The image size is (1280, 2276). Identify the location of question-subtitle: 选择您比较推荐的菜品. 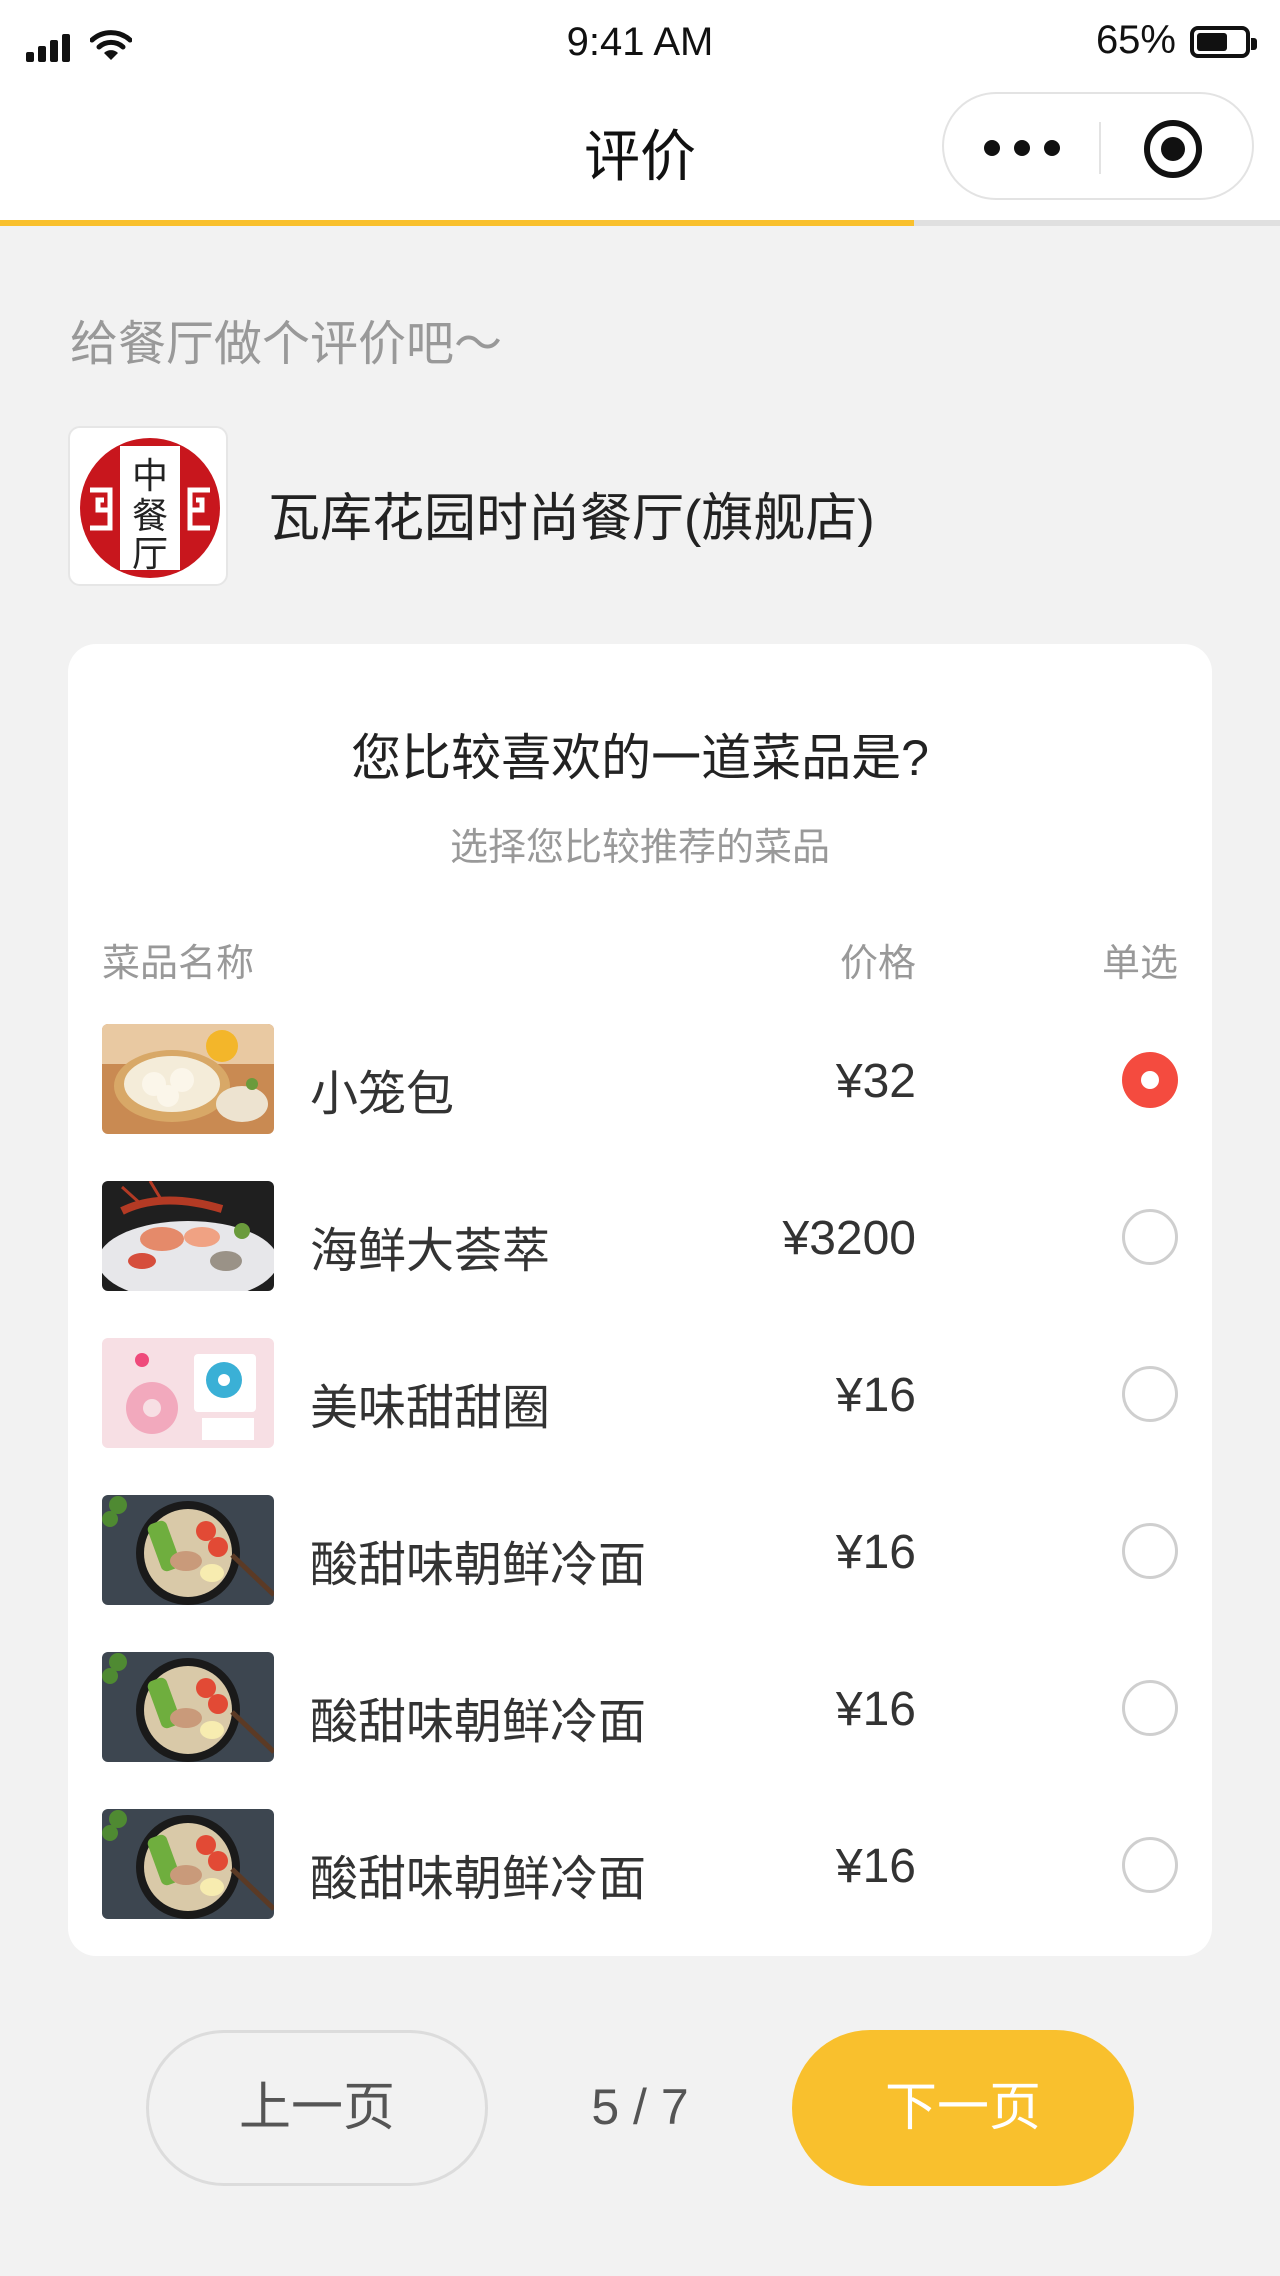
(639, 848).